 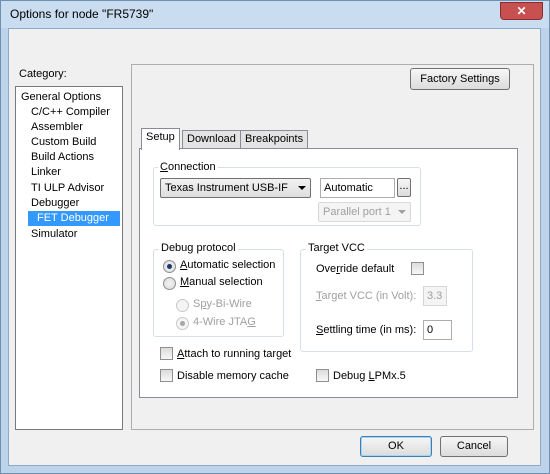 I want to click on port-field: Automatic, so click(x=357, y=188).